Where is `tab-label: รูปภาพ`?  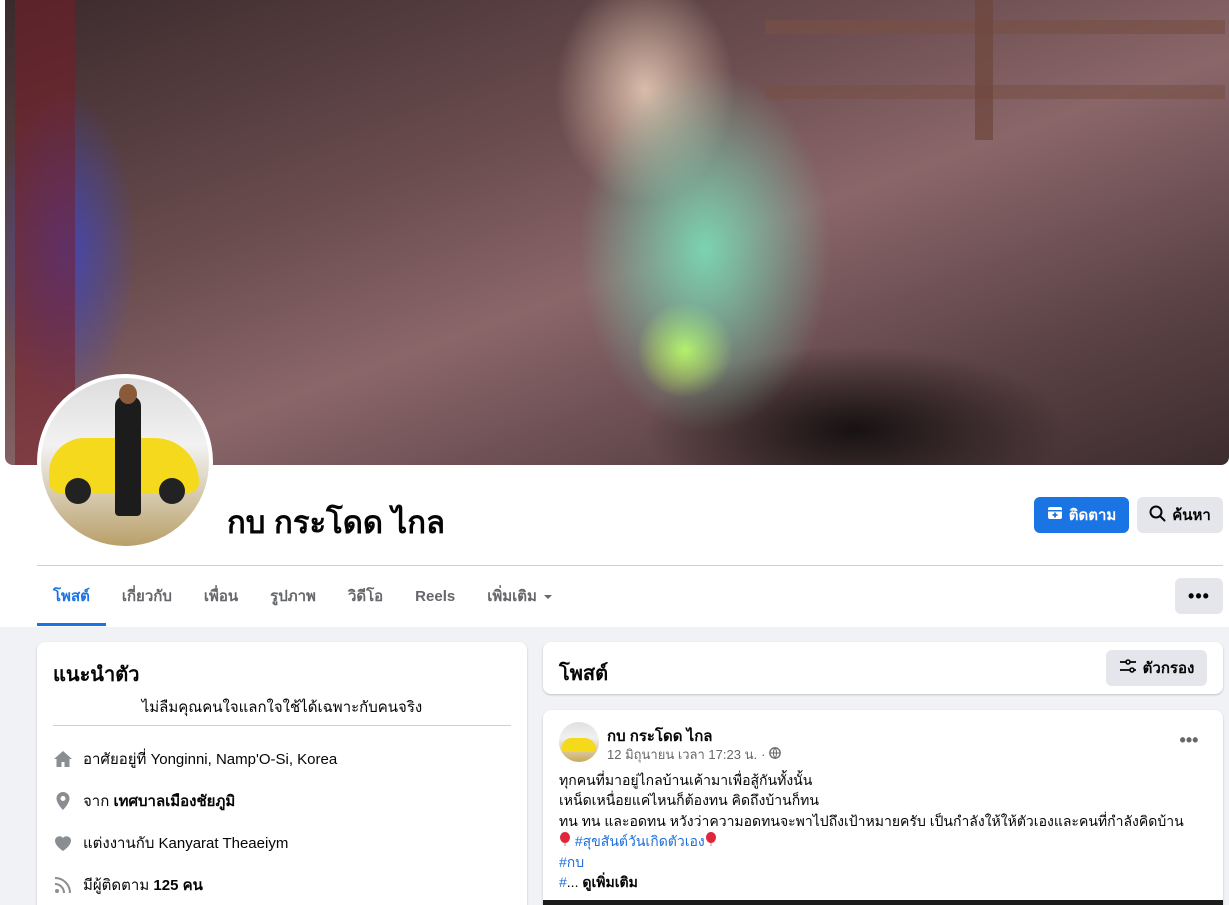 tab-label: รูปภาพ is located at coordinates (293, 596).